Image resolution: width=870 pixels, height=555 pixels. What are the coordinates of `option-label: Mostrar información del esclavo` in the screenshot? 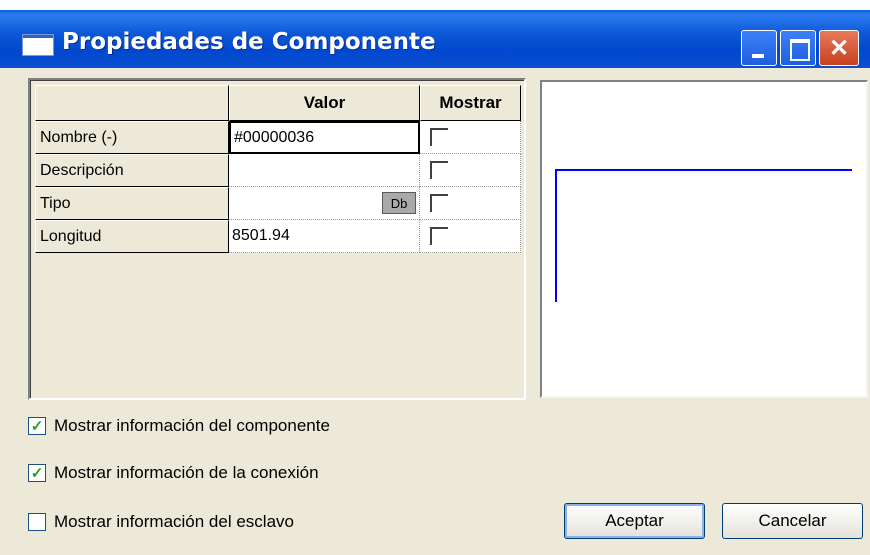 It's located at (174, 521).